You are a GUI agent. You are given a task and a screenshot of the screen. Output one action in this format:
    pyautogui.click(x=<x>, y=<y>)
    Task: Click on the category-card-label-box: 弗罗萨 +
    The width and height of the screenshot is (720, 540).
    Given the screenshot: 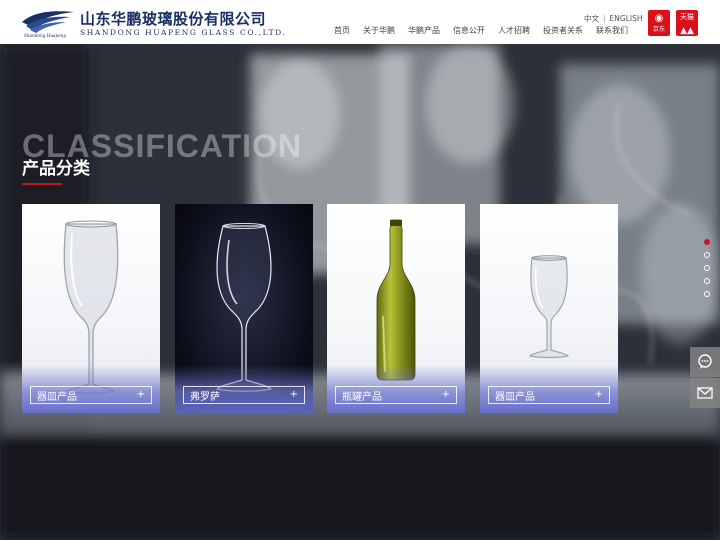 What is the action you would take?
    pyautogui.click(x=244, y=395)
    